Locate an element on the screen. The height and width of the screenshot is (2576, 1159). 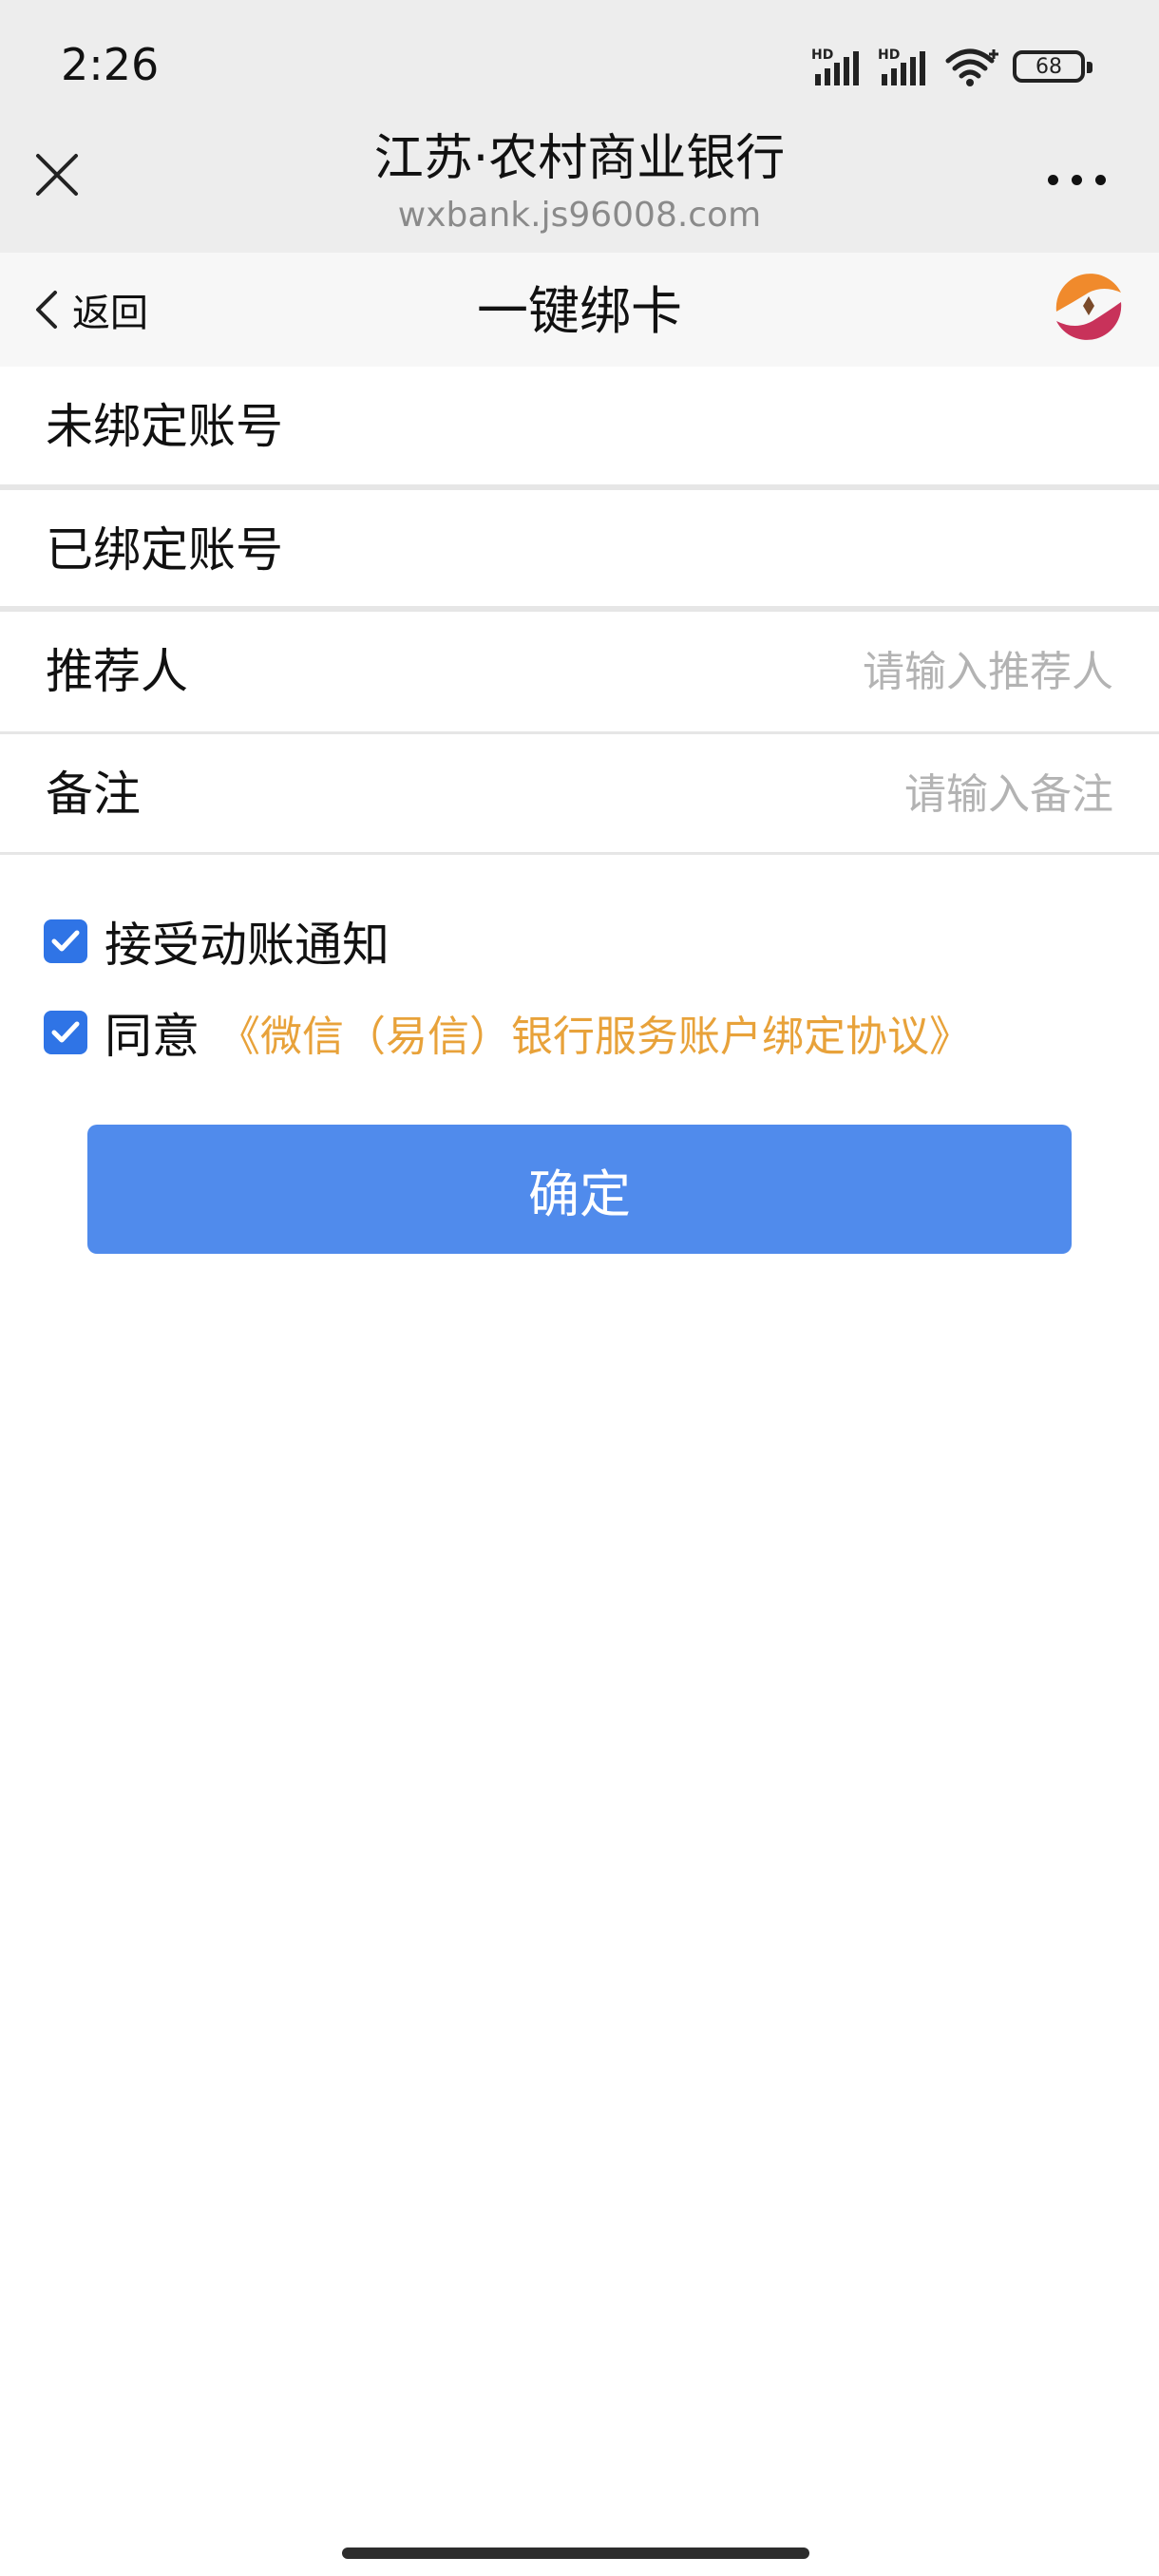
page-heading: 江苏·农村商业银行 is located at coordinates (579, 158).